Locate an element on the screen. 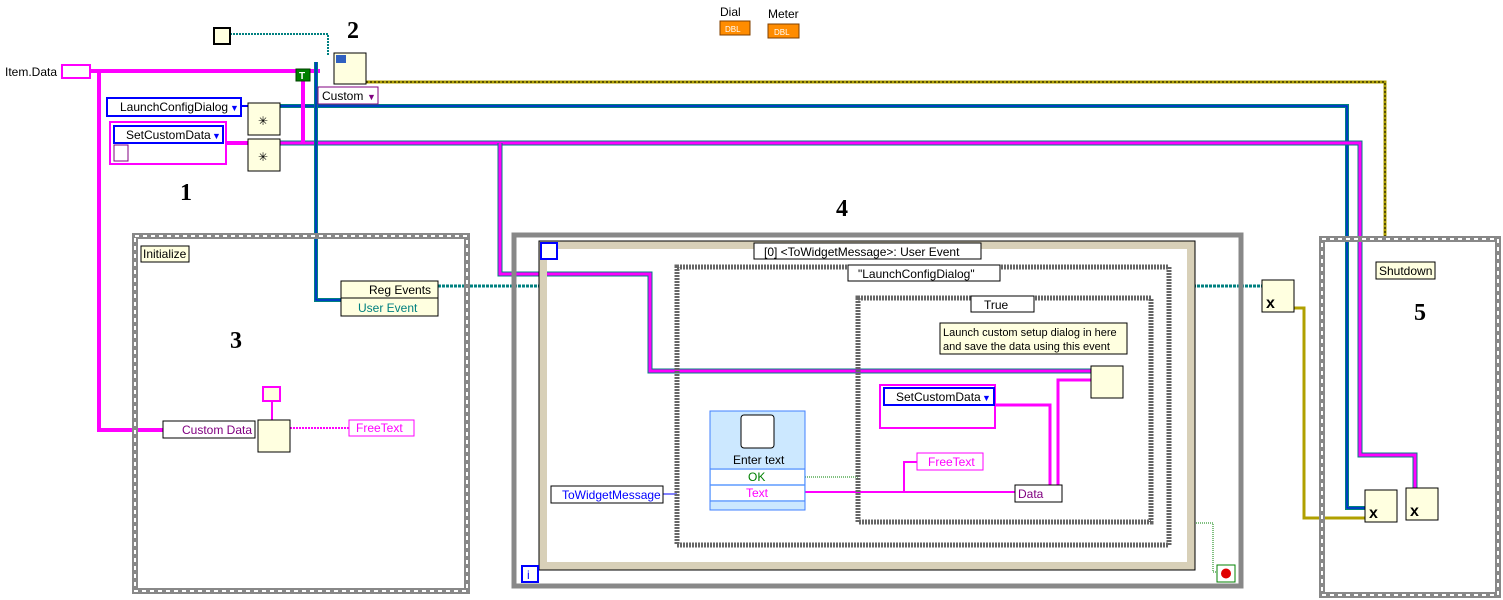 The height and width of the screenshot is (600, 1503). timeout-icon is located at coordinates (549, 251).